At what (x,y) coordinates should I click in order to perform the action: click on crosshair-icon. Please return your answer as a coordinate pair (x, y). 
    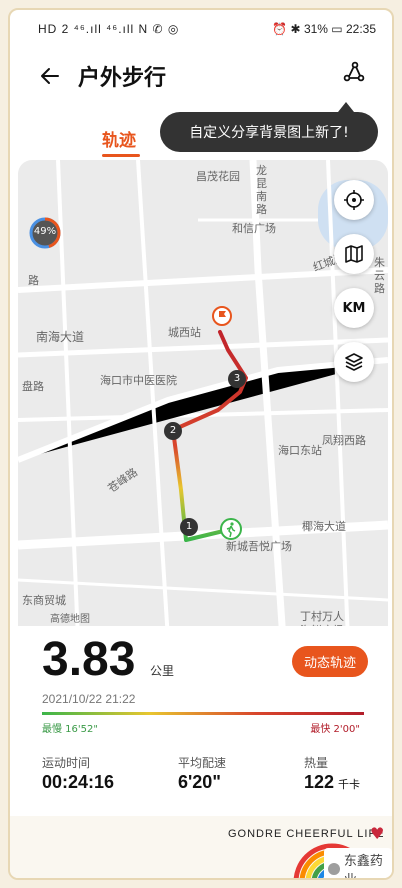
    Looking at the image, I should click on (354, 200).